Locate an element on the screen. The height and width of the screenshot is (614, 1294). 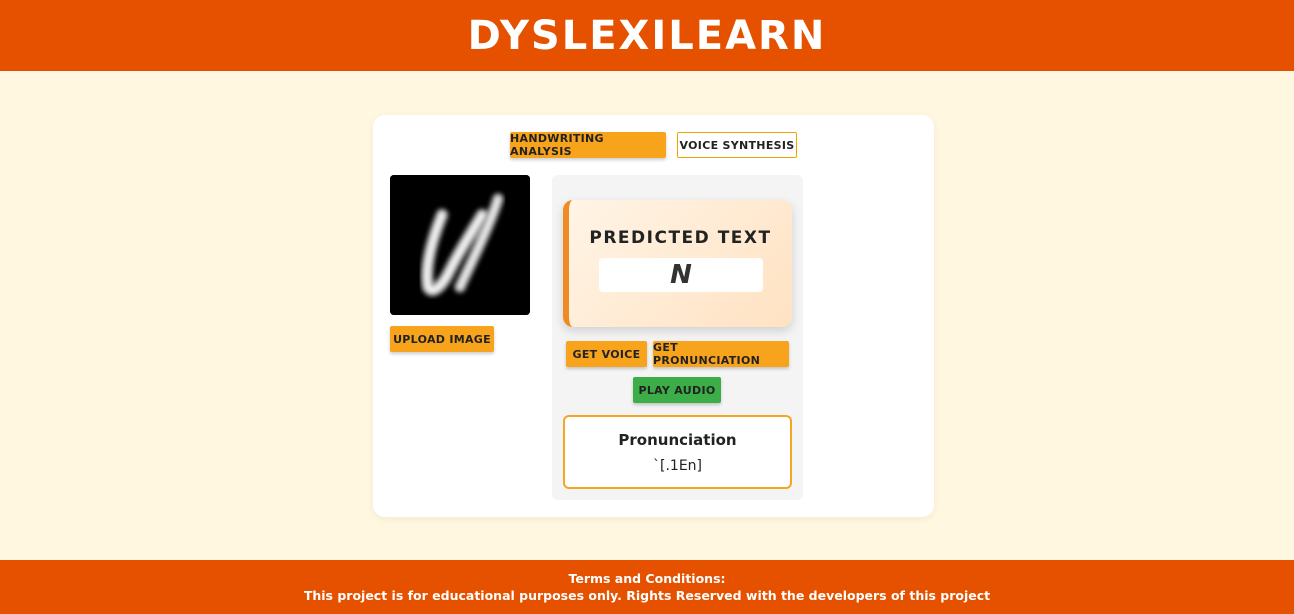
tab-bar: HANDWRITING ANALYSIS VOICE SYNTHESIS is located at coordinates (653, 145).